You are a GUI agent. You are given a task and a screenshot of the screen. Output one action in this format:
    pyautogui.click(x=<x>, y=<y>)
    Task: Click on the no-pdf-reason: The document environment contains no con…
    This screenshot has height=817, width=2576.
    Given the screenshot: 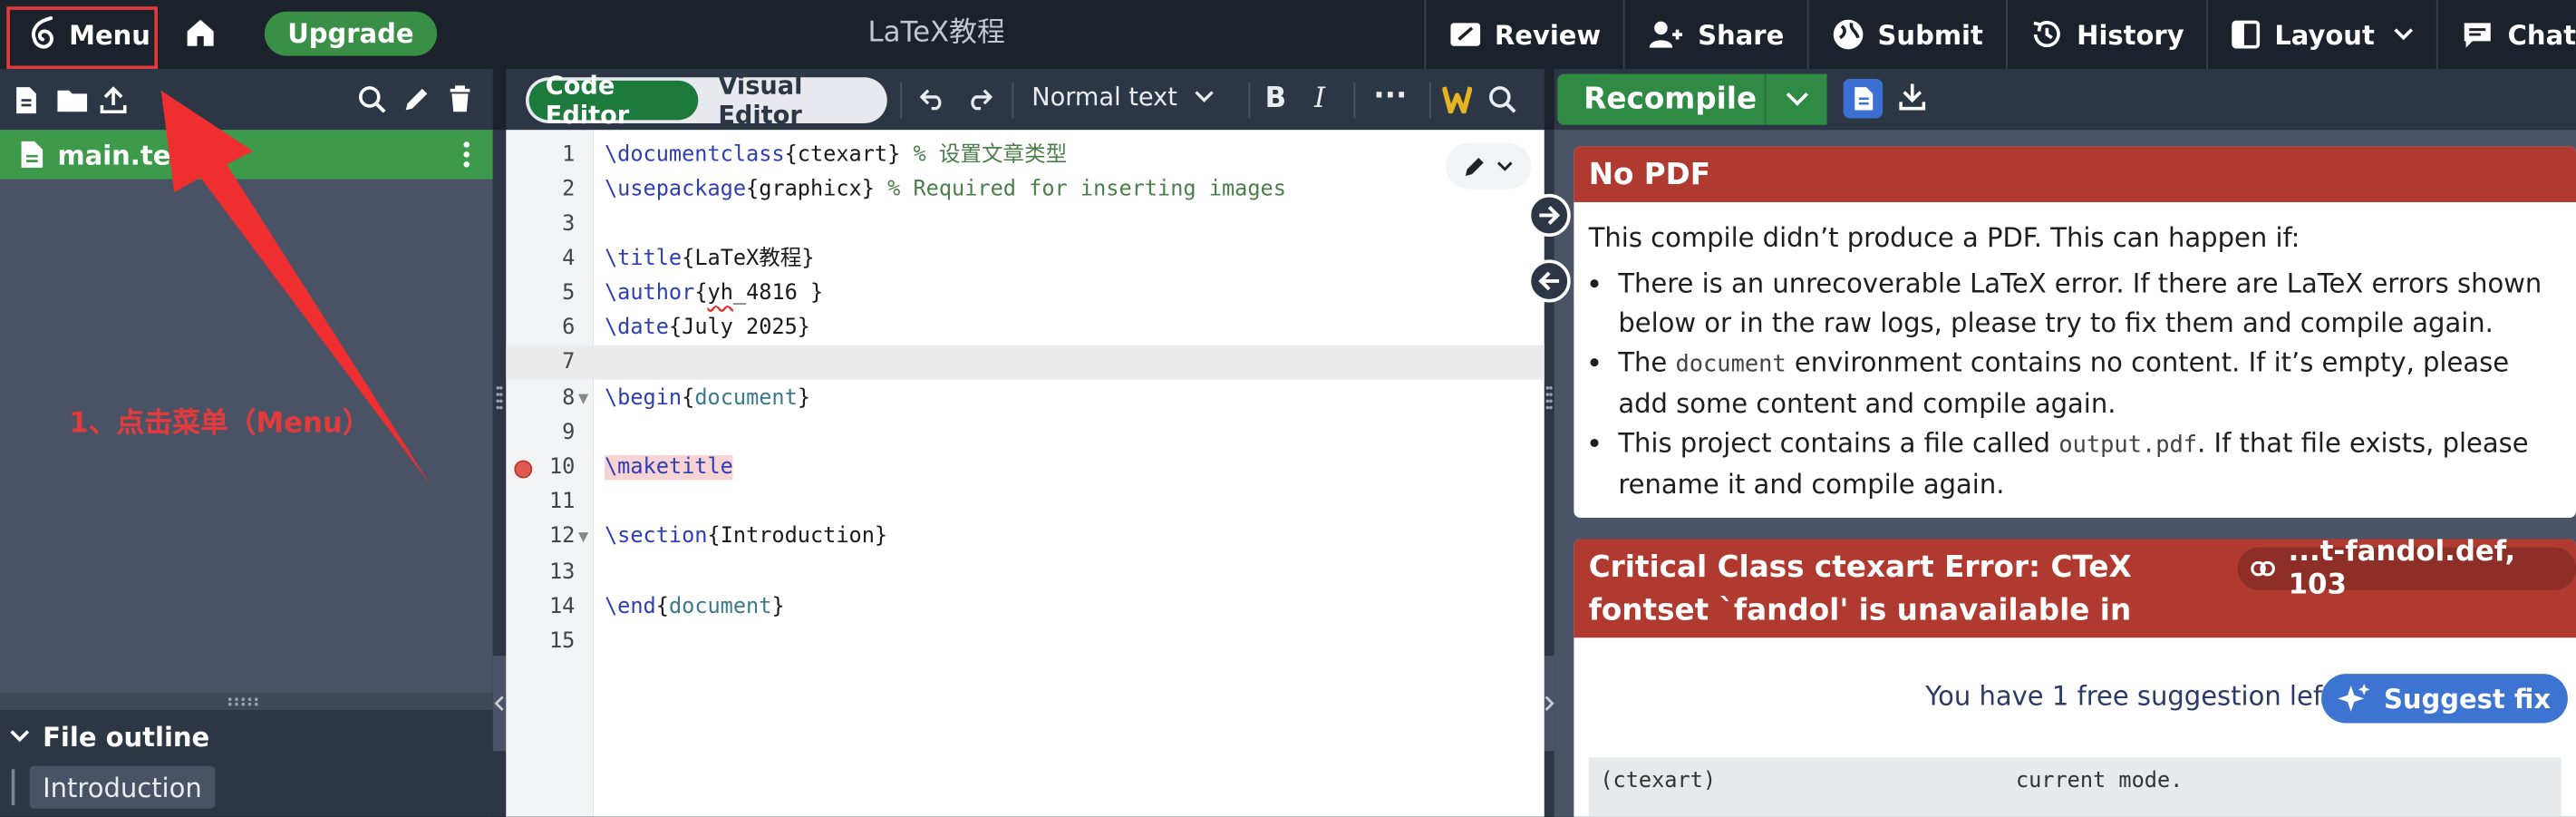 What is the action you would take?
    pyautogui.click(x=2089, y=384)
    